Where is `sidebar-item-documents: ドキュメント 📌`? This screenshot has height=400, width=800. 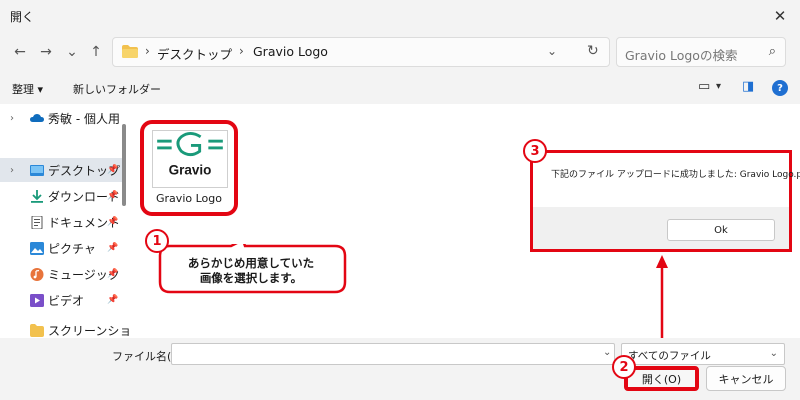
sidebar-item-documents: ドキュメント 📌 is located at coordinates (61, 222).